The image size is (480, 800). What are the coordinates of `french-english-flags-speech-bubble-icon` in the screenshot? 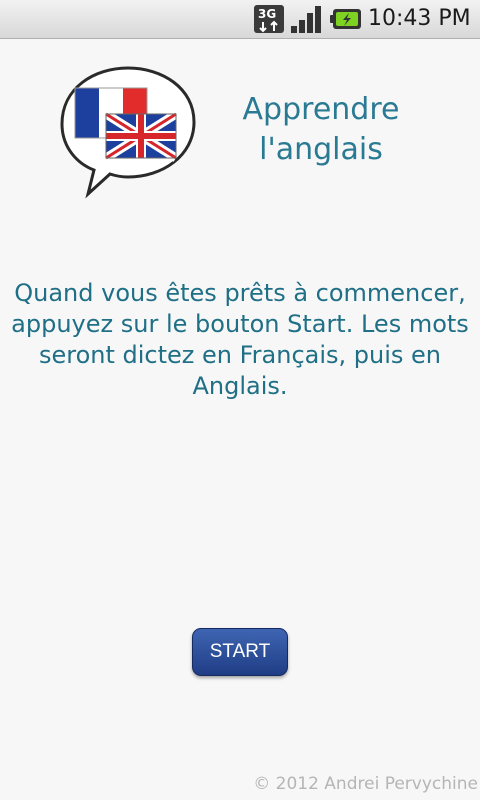 It's located at (128, 132).